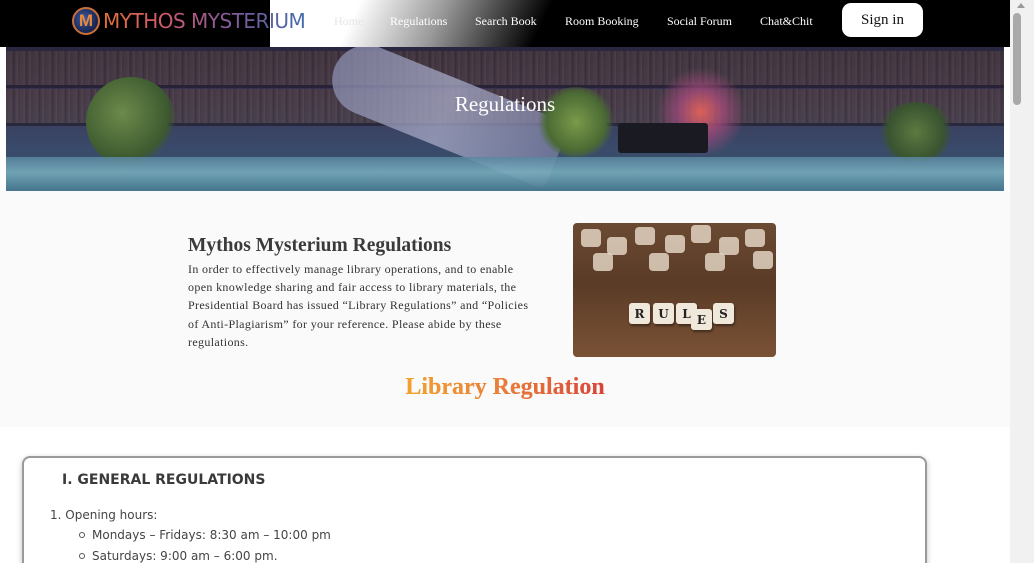 This screenshot has width=1034, height=563. I want to click on die-letter-e: E, so click(701, 319).